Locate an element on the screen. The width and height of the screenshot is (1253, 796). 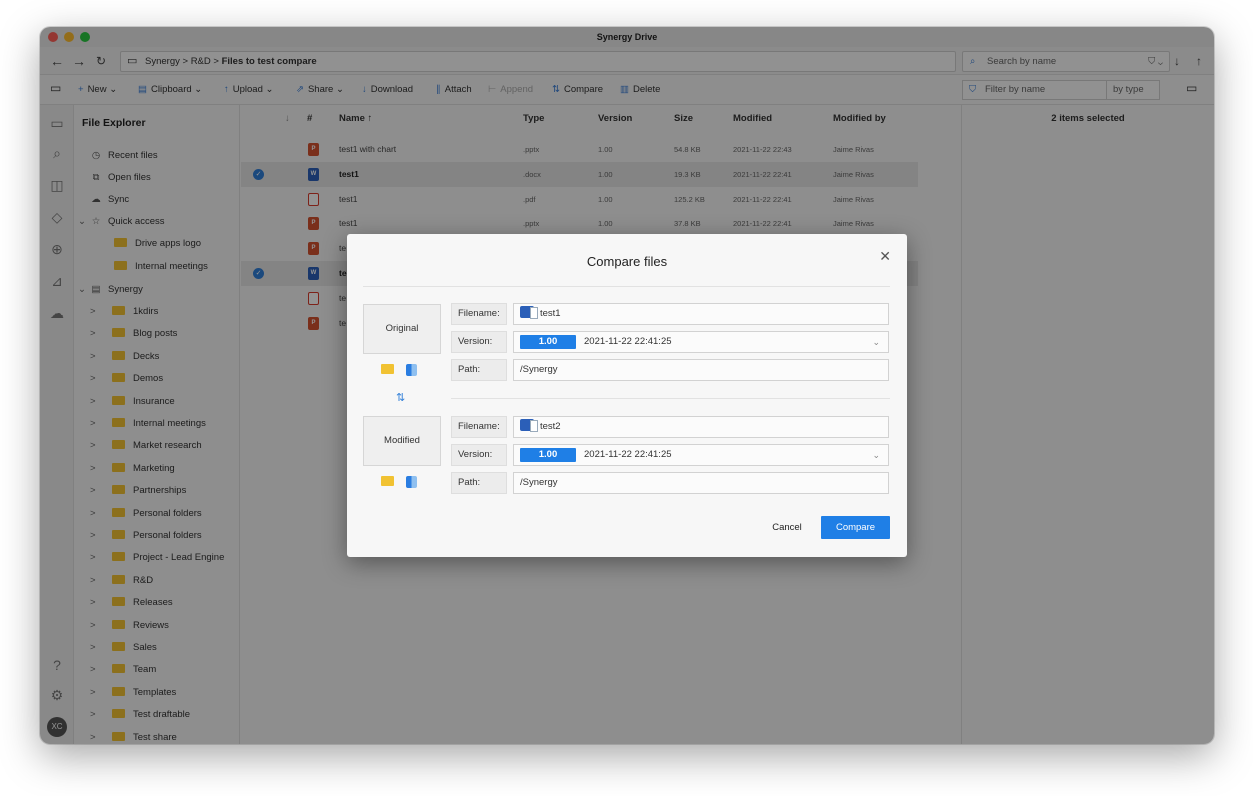
modified-version-date: 2021-11-22 22:41:25 is located at coordinates (628, 454).